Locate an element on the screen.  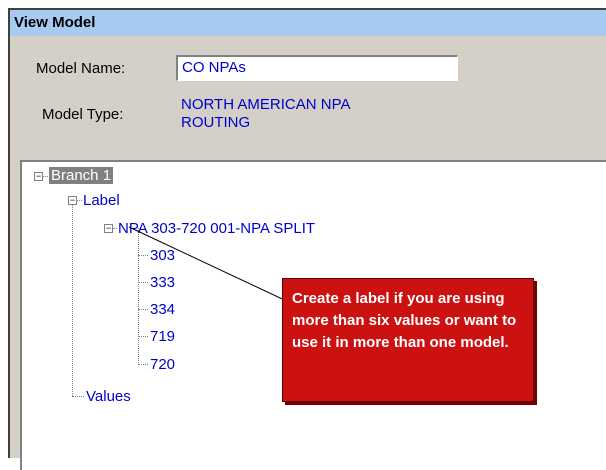
tree-node-label: Label is located at coordinates (101, 200).